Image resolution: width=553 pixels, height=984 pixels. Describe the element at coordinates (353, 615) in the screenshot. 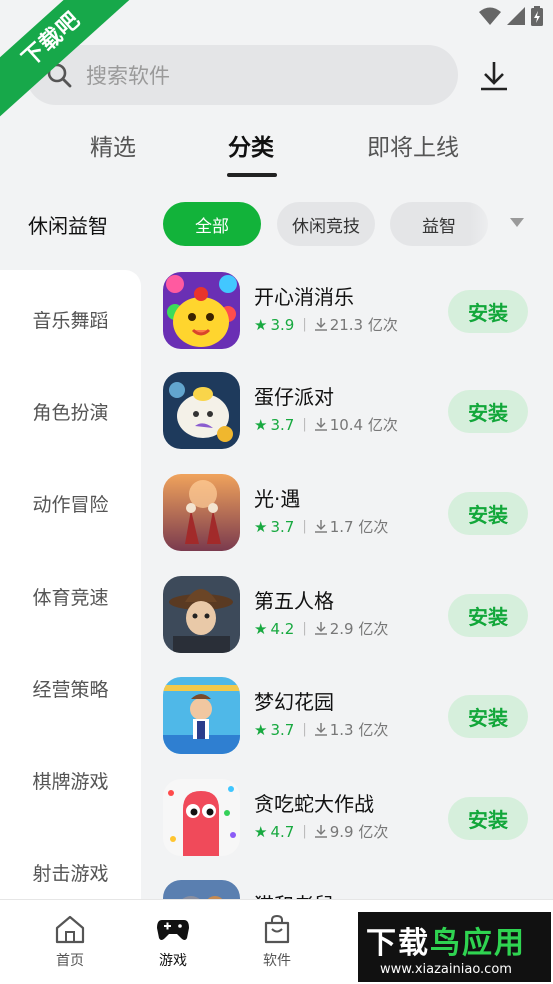

I see `app-list-item: 第五人格 ★ 4.2 | 2.9 亿次 安装` at that location.